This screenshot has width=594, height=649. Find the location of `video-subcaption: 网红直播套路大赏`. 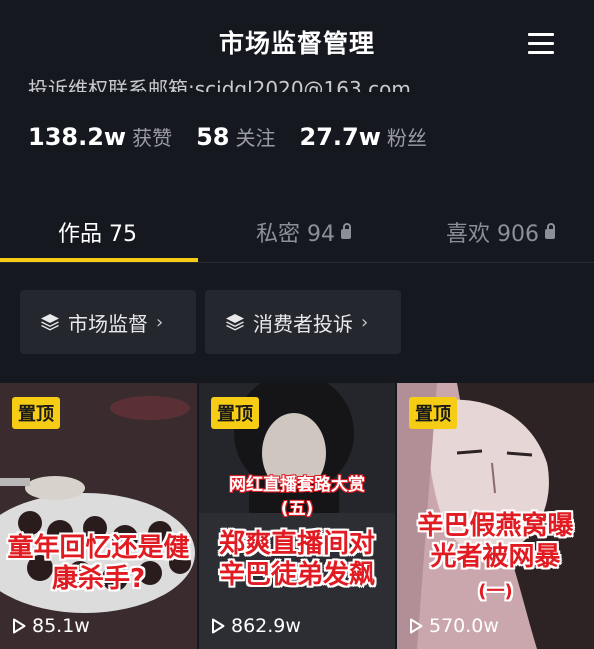

video-subcaption: 网红直播套路大赏 is located at coordinates (297, 485).